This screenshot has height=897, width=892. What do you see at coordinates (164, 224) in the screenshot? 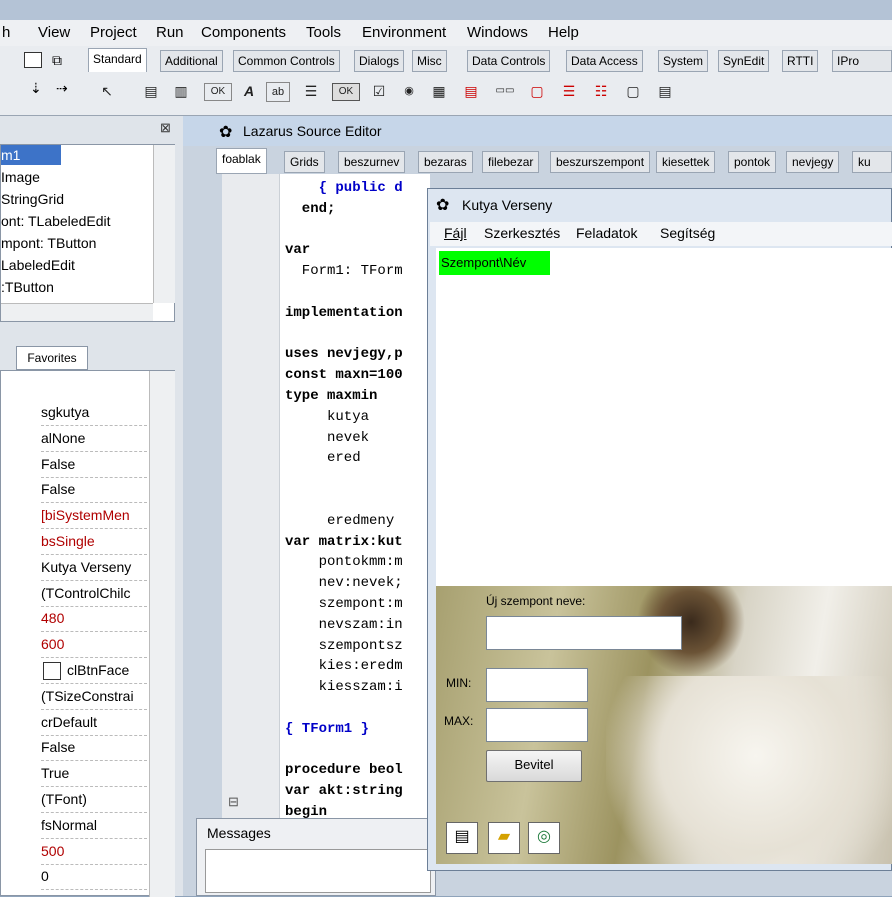
I see `tree-scrollbar` at bounding box center [164, 224].